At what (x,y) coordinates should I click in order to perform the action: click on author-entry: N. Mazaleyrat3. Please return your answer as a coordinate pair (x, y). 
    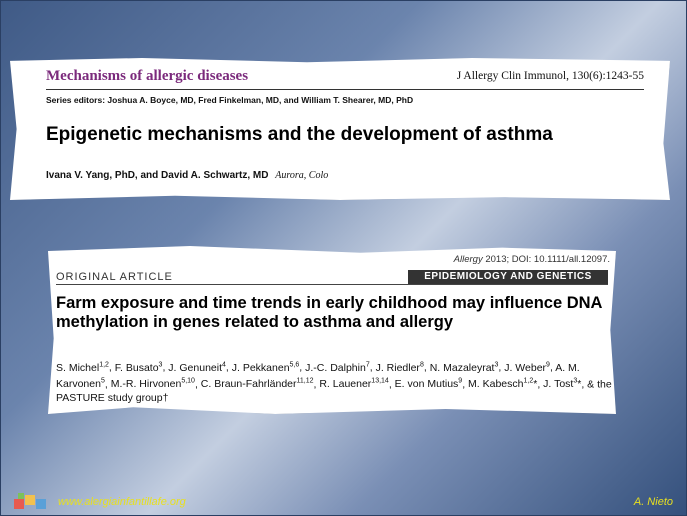
    Looking at the image, I should click on (464, 367).